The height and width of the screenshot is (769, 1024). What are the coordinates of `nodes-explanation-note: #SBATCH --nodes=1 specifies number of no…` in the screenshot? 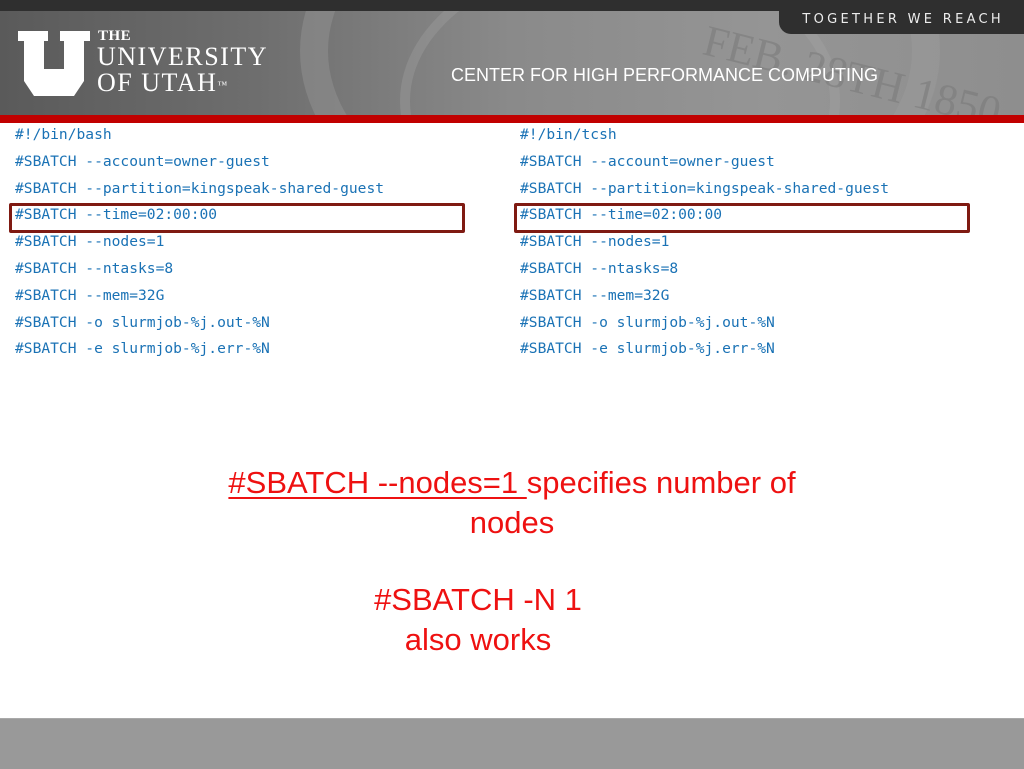 It's located at (512, 503).